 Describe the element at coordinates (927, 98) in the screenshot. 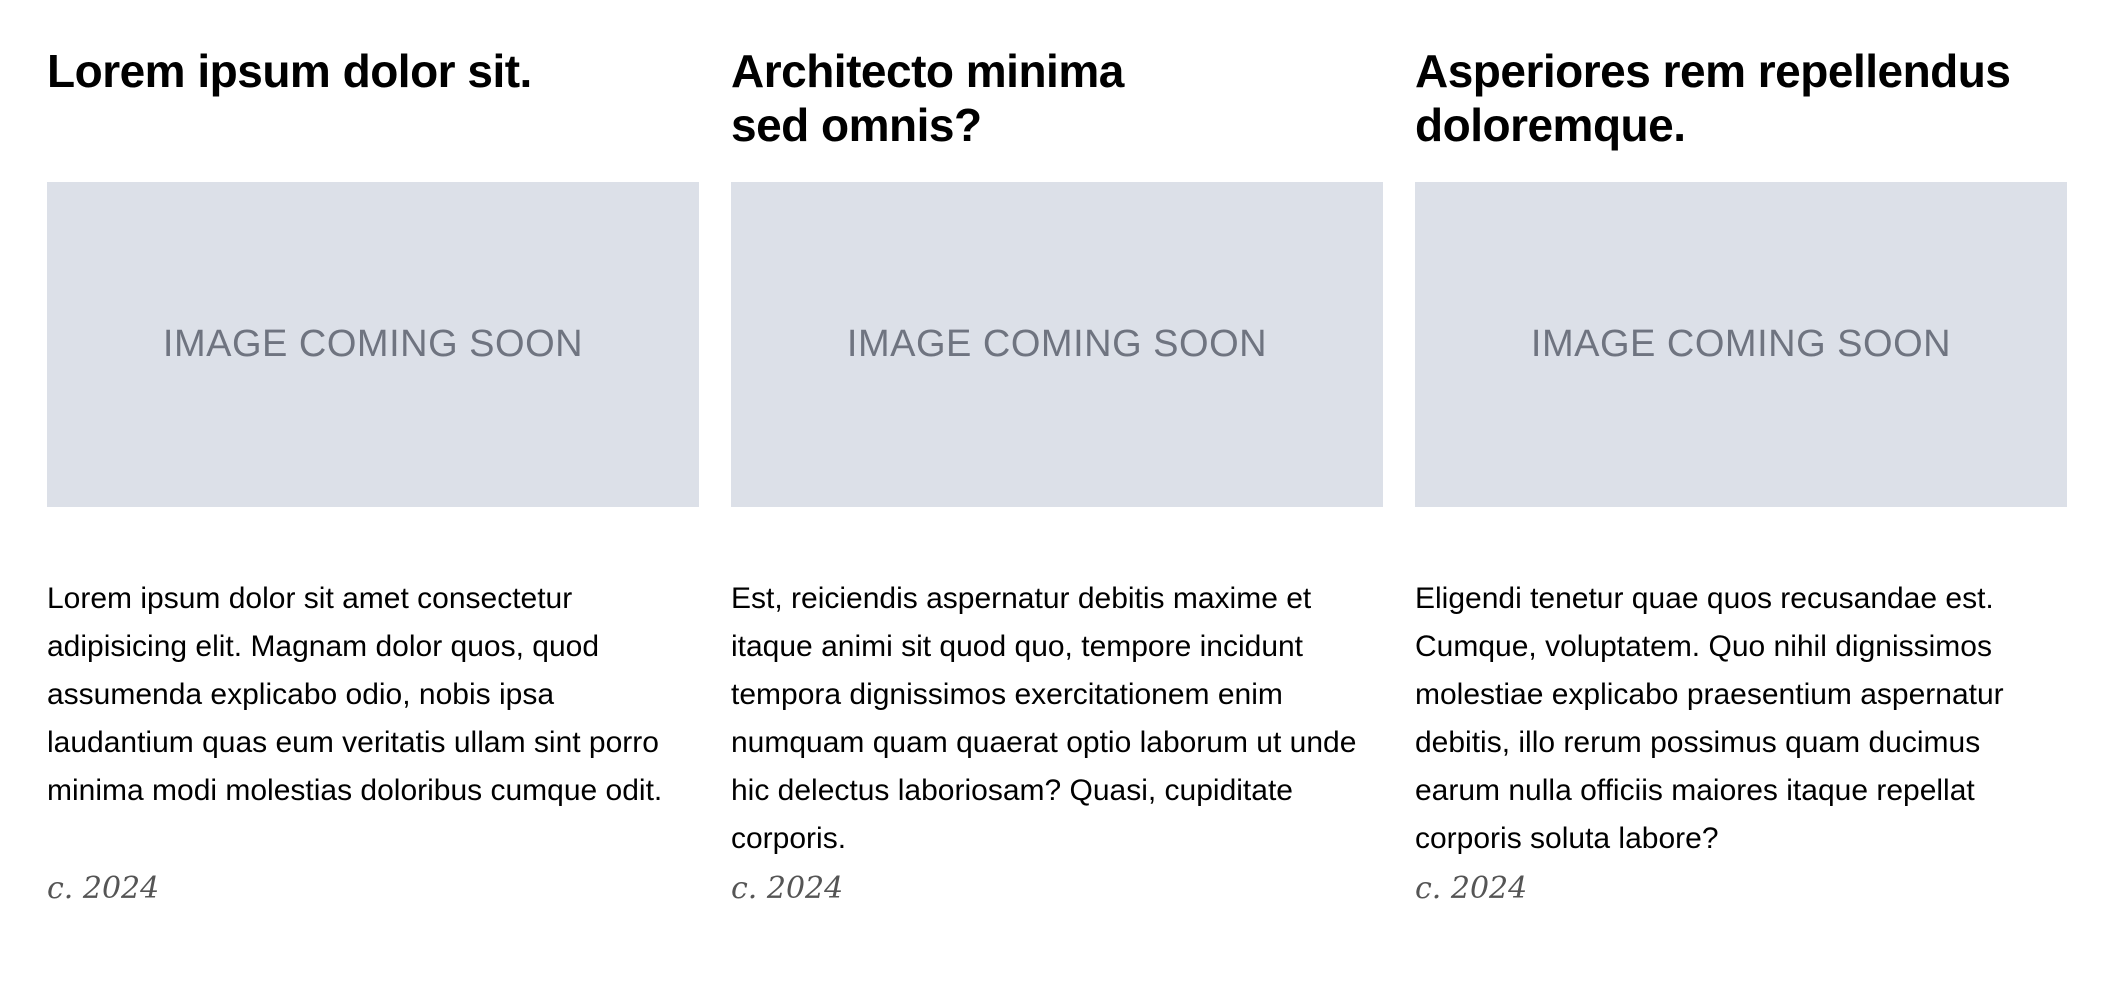

I see `card-title: Architecto minima sed omnis?` at that location.